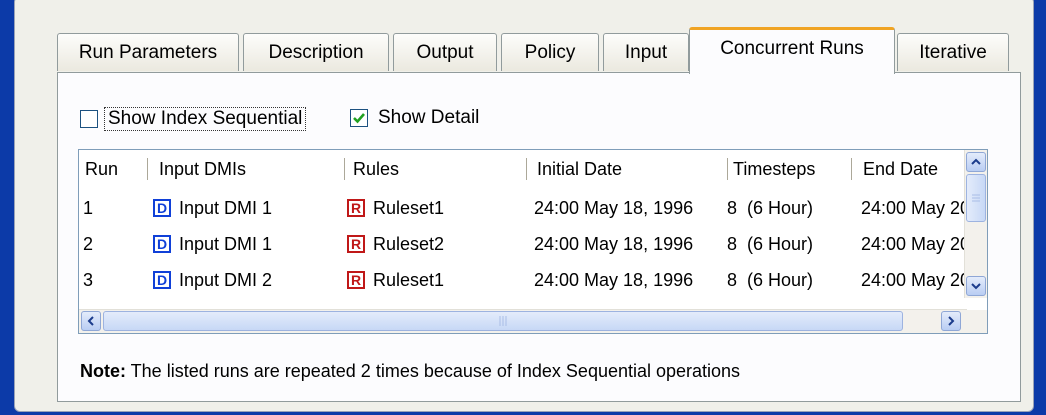 This screenshot has height=415, width=1046. I want to click on tab-policy: Policy, so click(550, 52).